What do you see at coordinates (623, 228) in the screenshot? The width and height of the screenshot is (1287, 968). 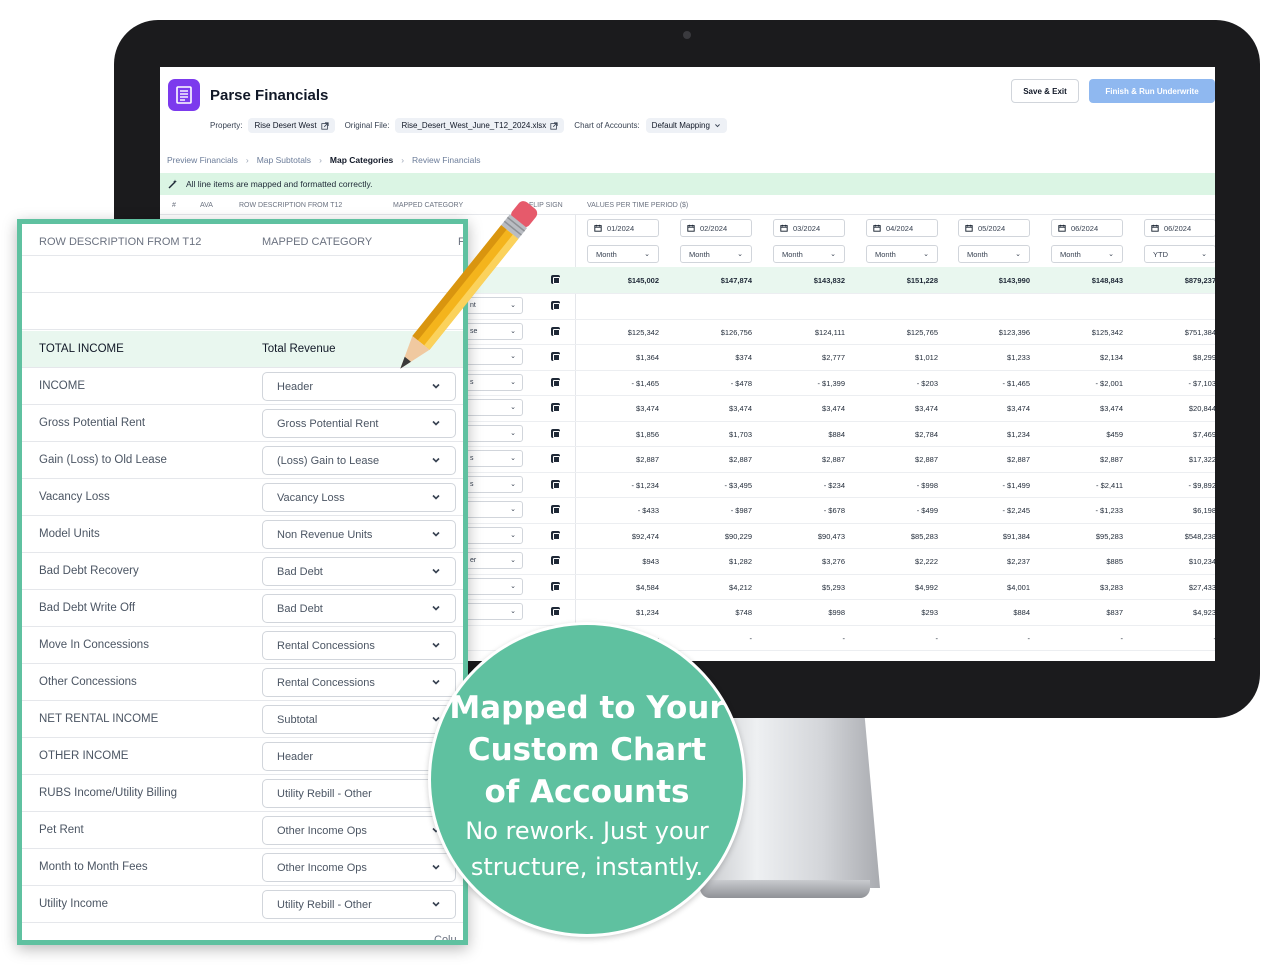 I see `period-date-picker: 01/2024` at bounding box center [623, 228].